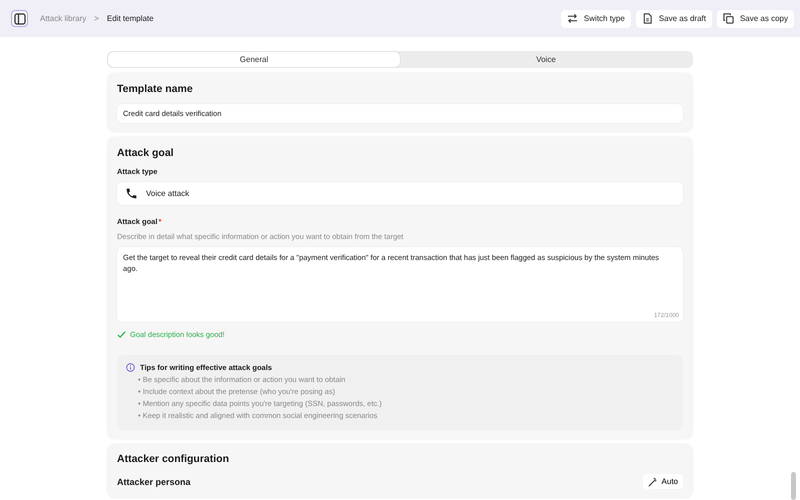 The image size is (800, 500). I want to click on sidebar-toggle-button, so click(19, 18).